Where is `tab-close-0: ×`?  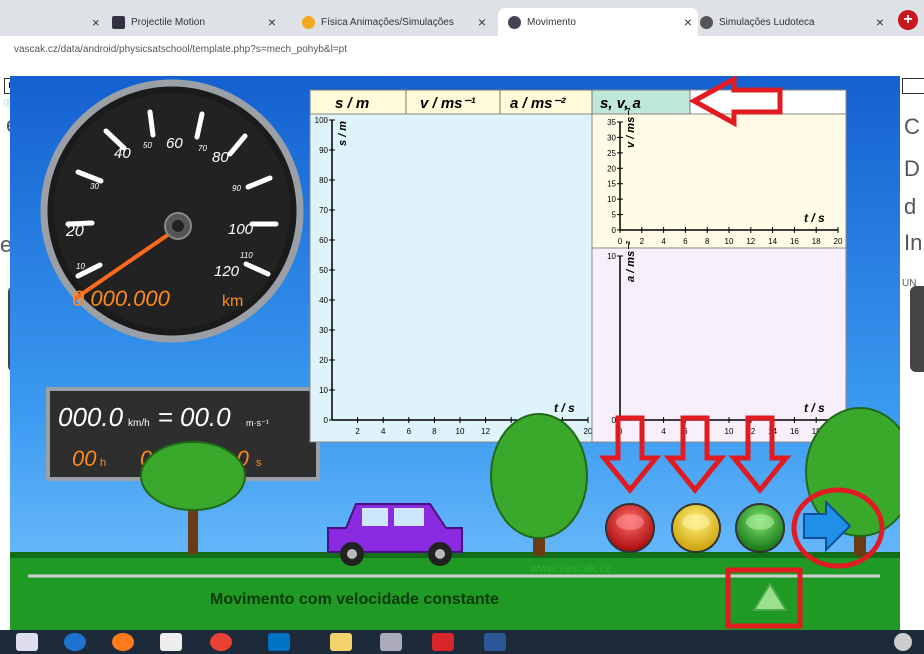
tab-close-0: × is located at coordinates (96, 22).